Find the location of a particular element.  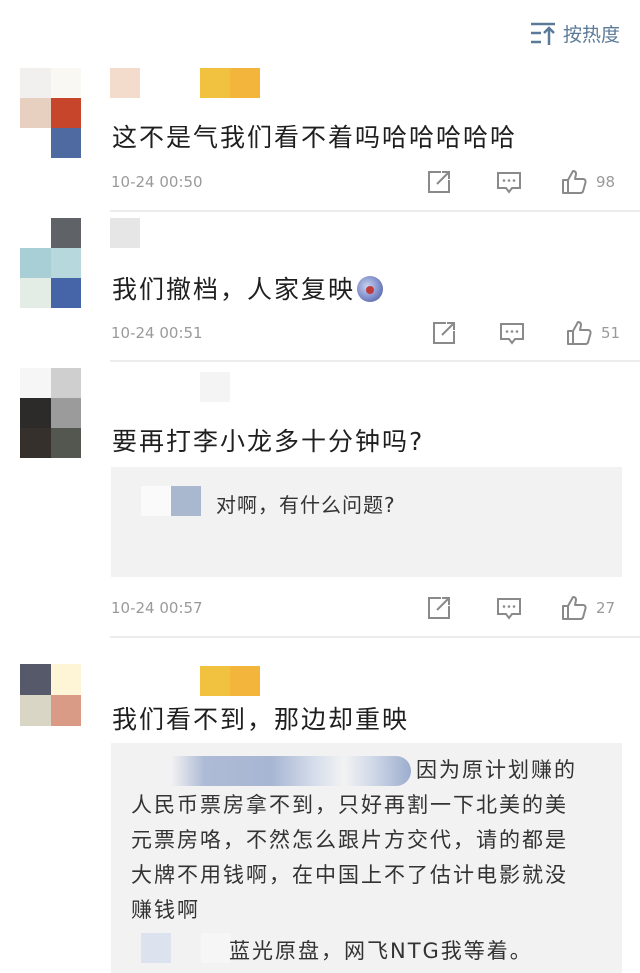

sort-icon is located at coordinates (542, 33).